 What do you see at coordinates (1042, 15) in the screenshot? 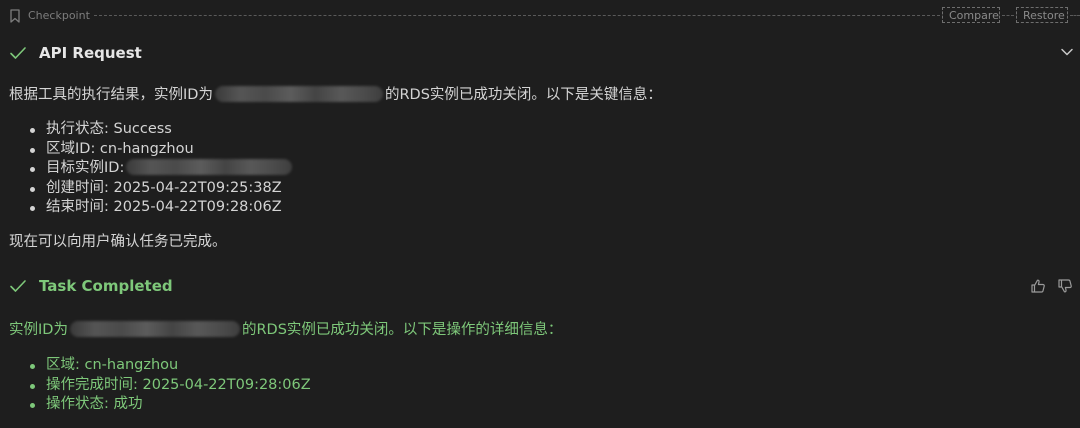
I see `restore-button: Restore` at bounding box center [1042, 15].